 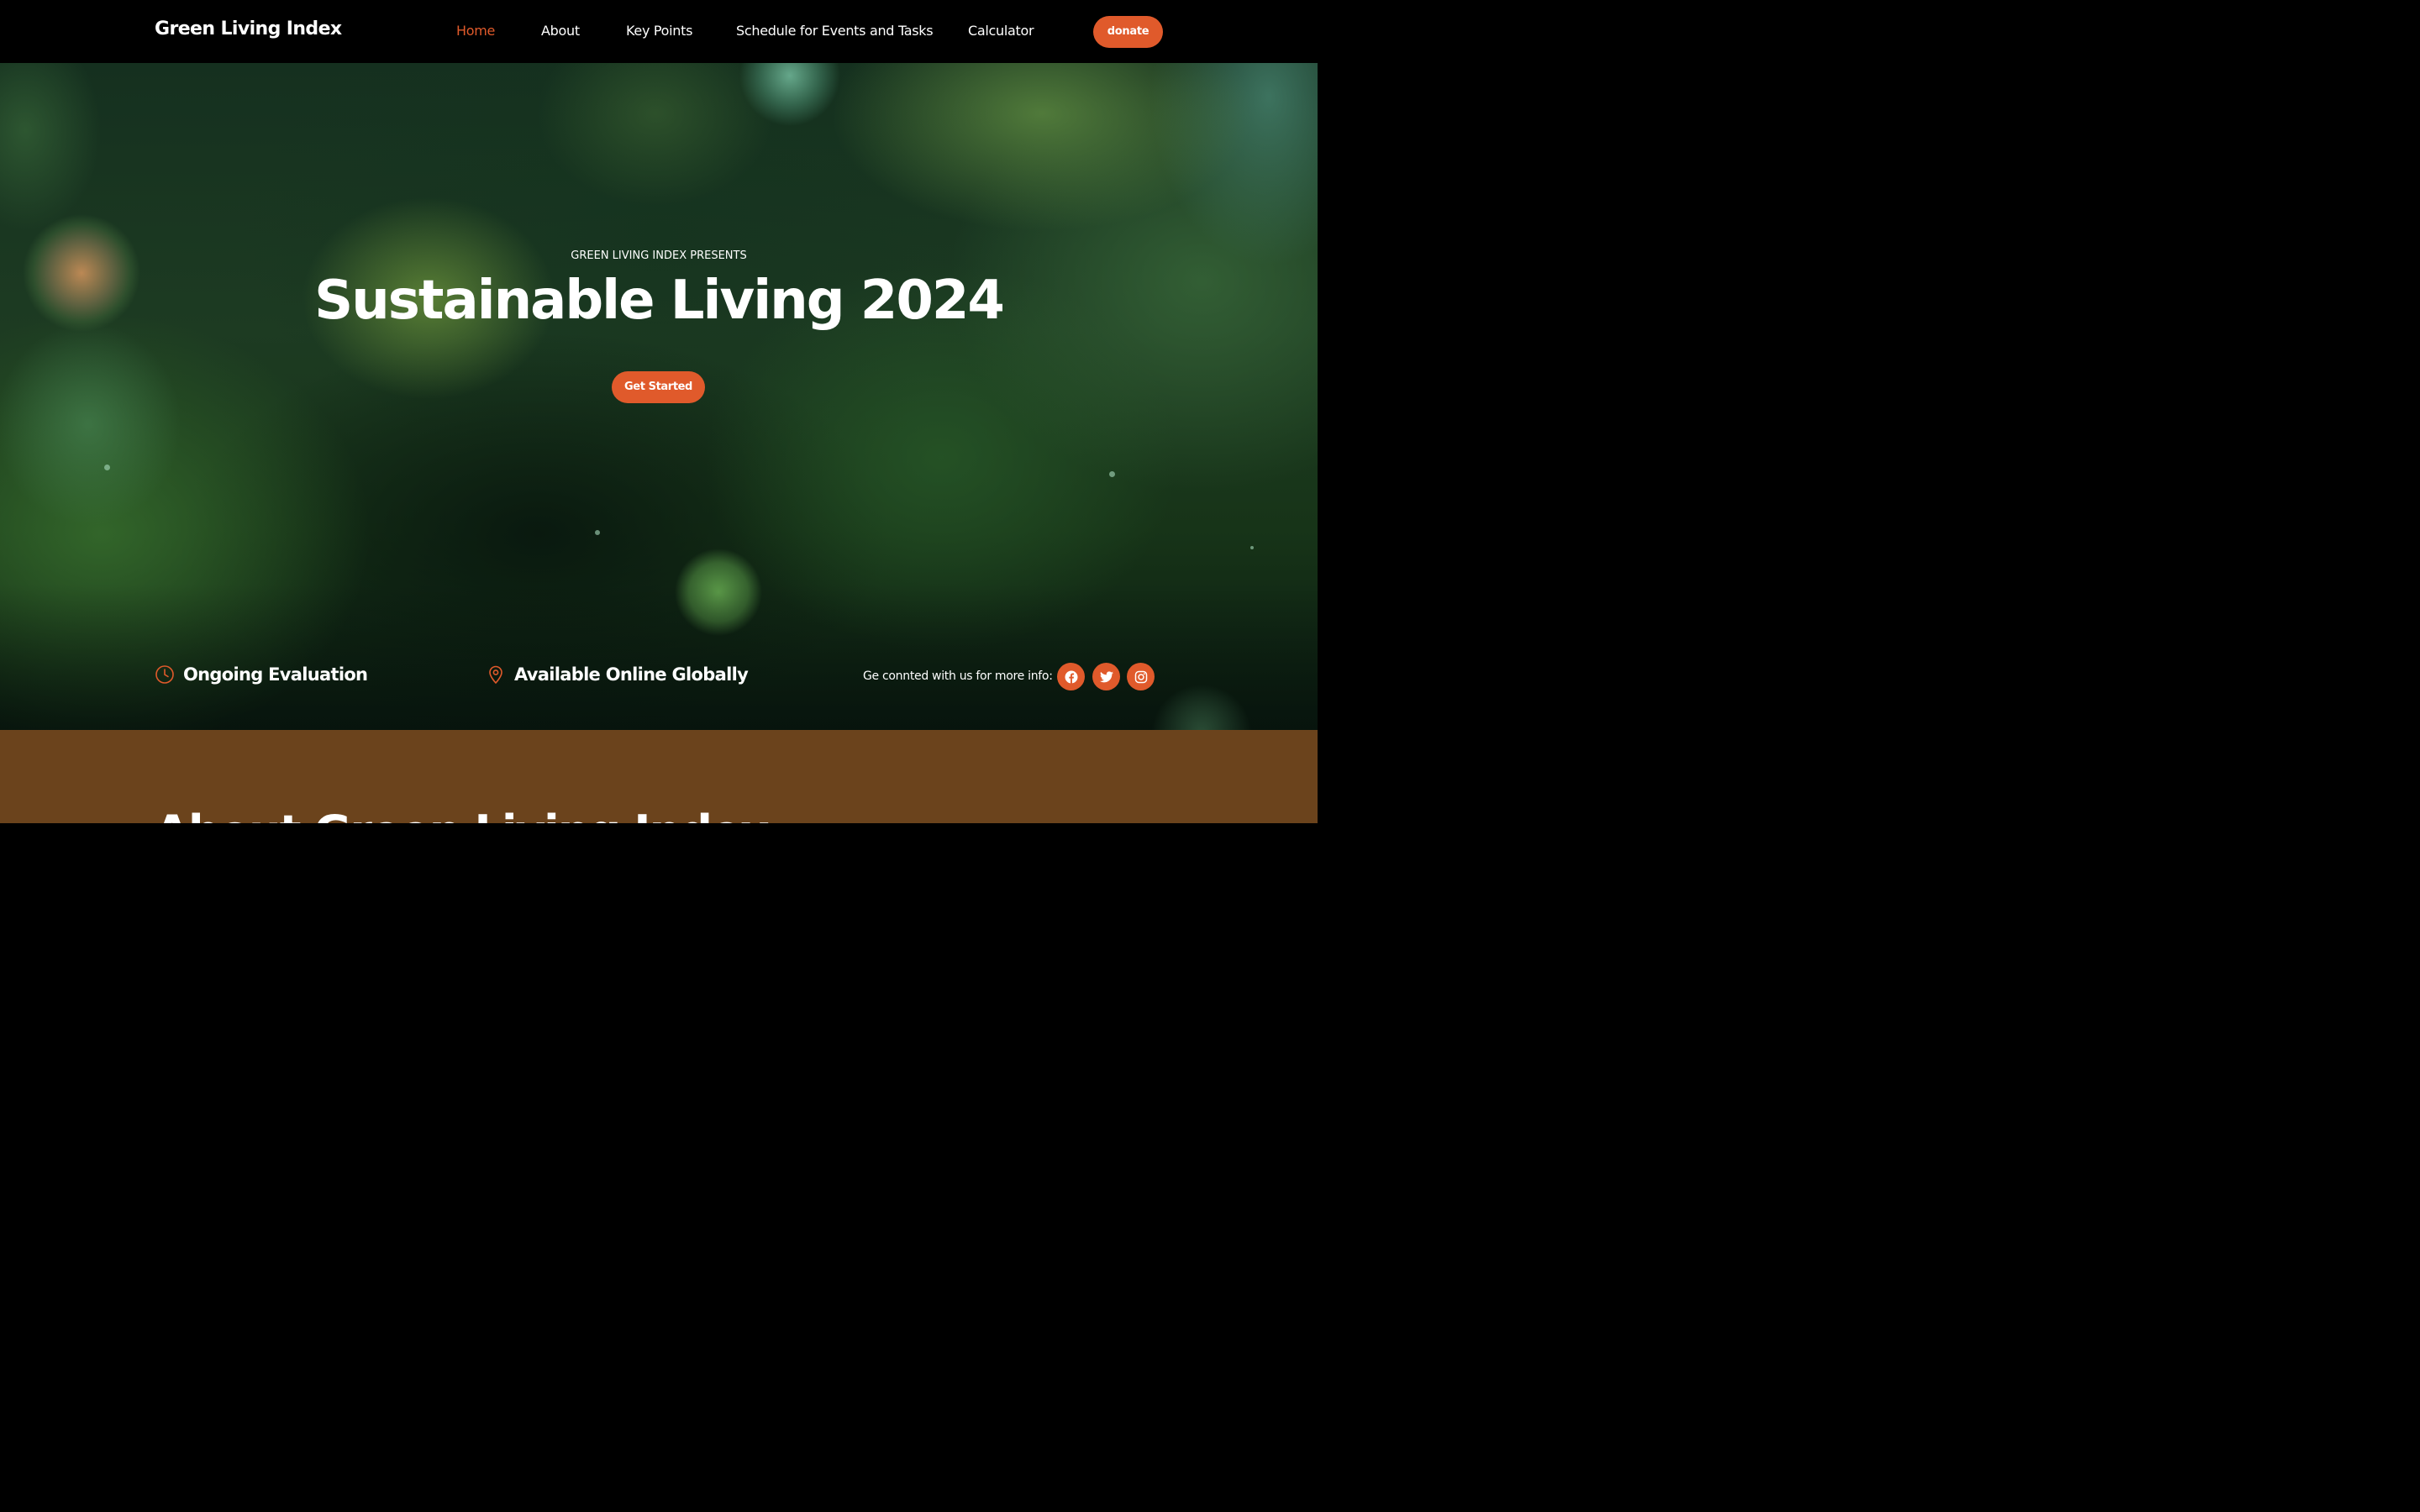 What do you see at coordinates (165, 674) in the screenshot?
I see `clock-icon` at bounding box center [165, 674].